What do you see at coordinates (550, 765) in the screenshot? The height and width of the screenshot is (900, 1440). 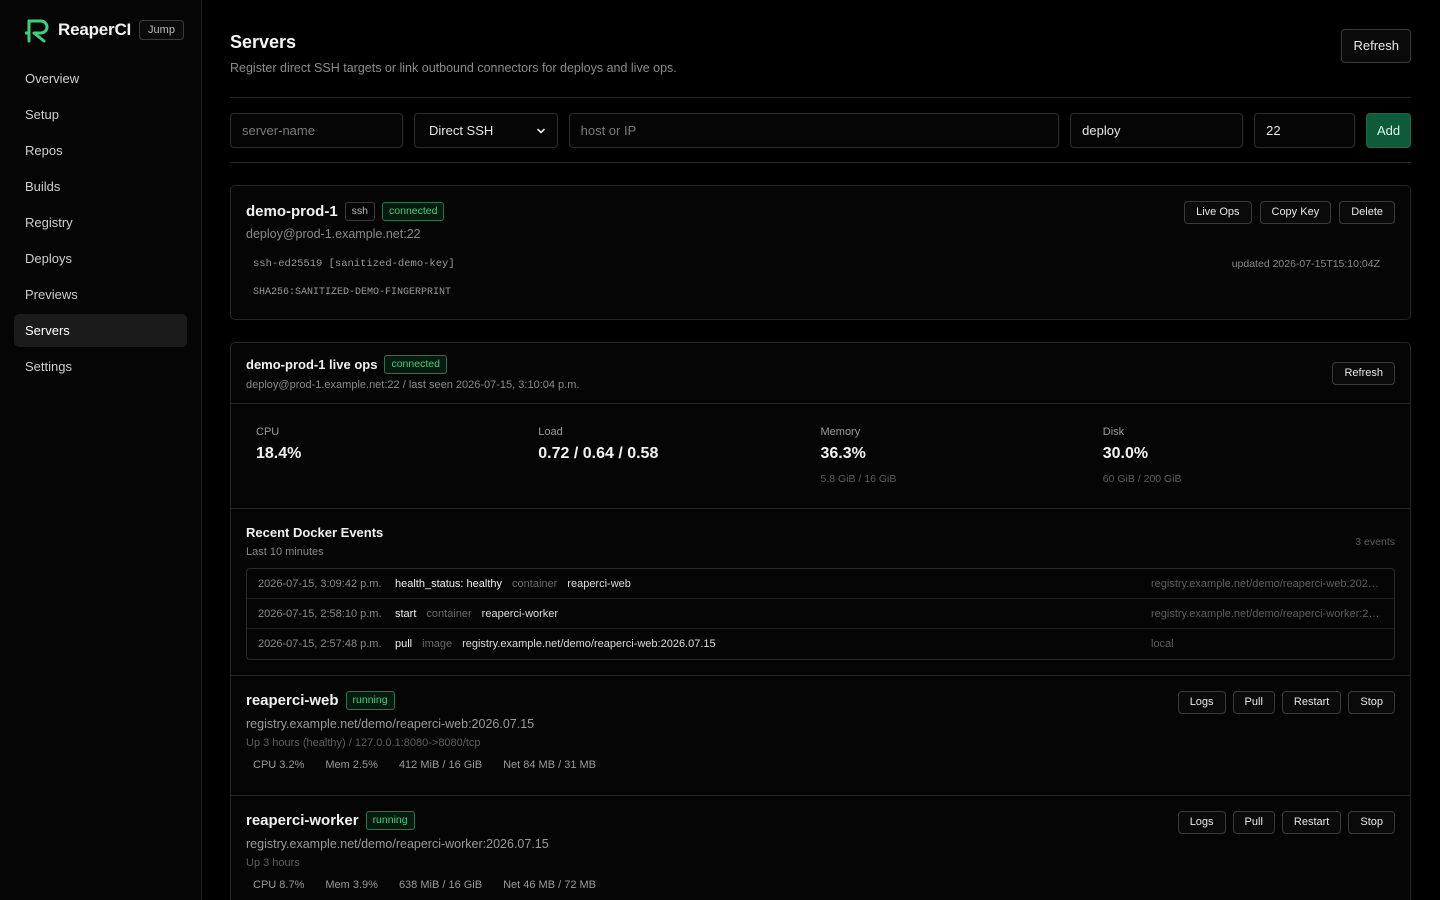 I see `container-net: Net 84 MB / 31 MB` at bounding box center [550, 765].